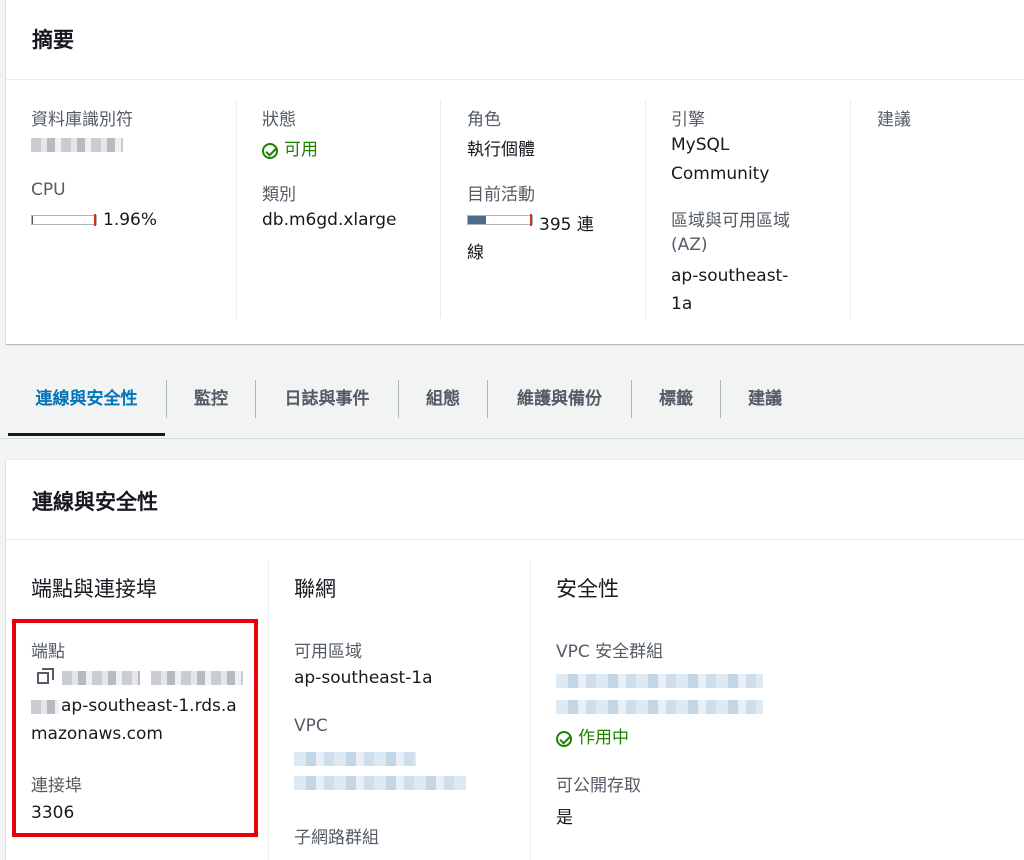  What do you see at coordinates (598, 786) in the screenshot?
I see `public-access-label: 可公開存取` at bounding box center [598, 786].